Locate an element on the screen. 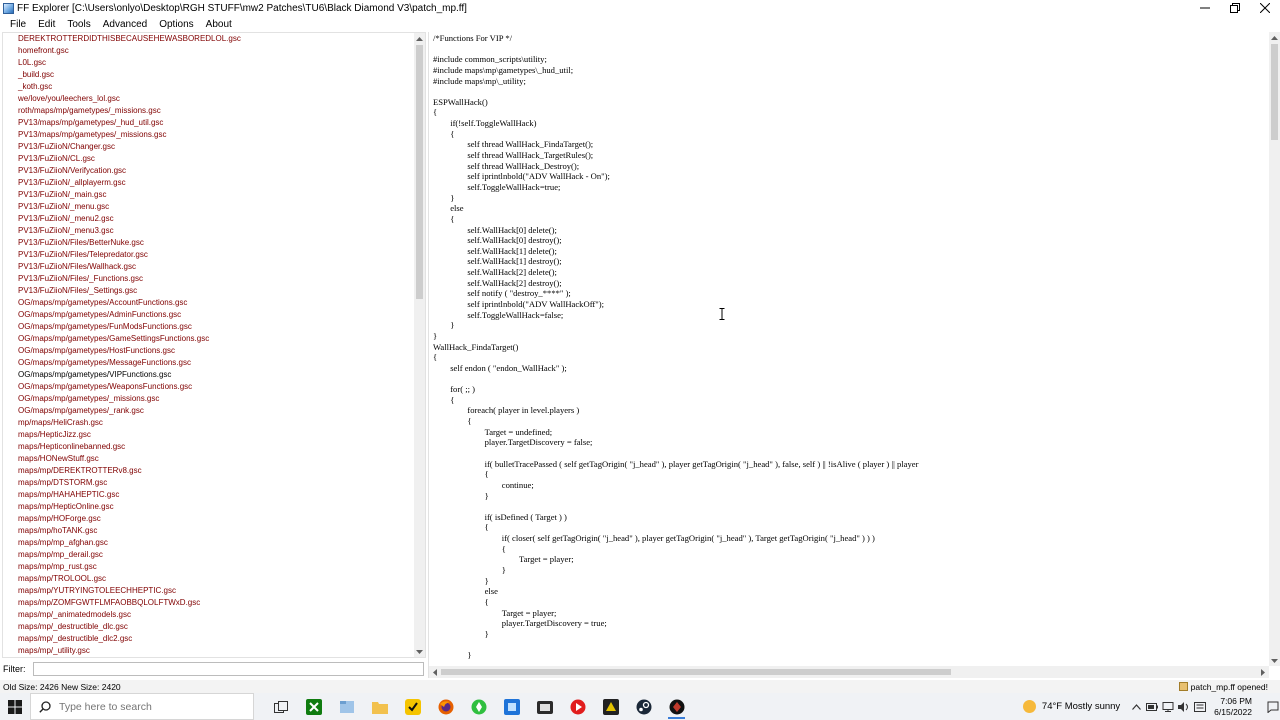 The height and width of the screenshot is (720, 1280). weather-widget: 74°F Mostly sunny is located at coordinates (1071, 706).